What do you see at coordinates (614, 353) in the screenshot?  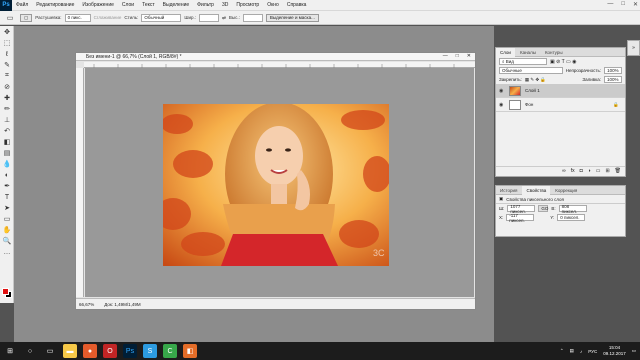 I see `clock-date: 09.12.2017` at bounding box center [614, 353].